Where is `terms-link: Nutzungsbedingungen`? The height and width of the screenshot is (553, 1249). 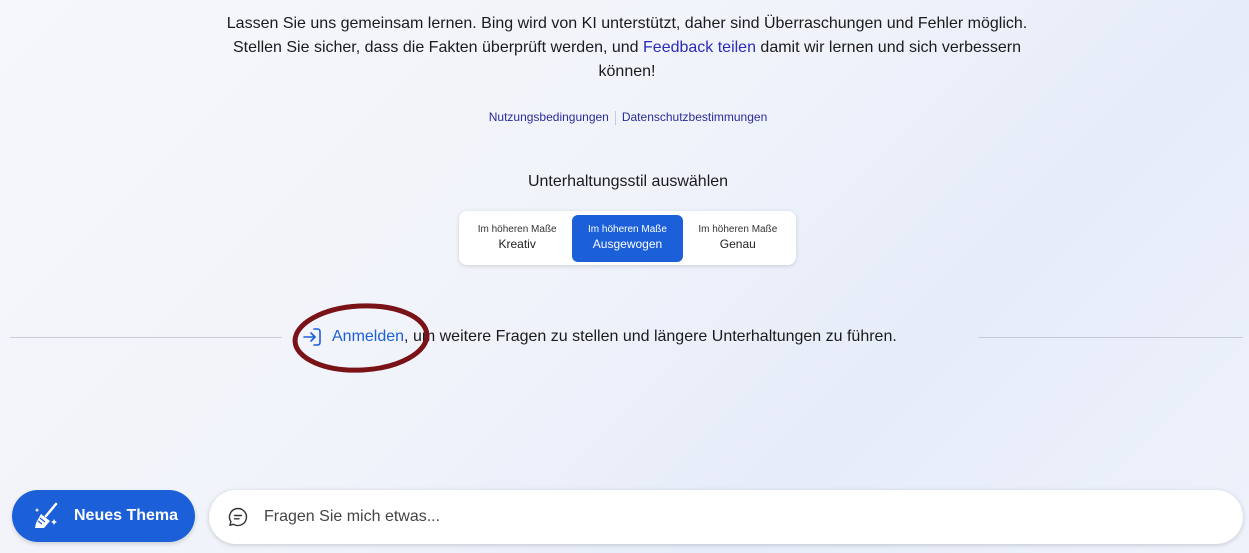
terms-link: Nutzungsbedingungen is located at coordinates (549, 117).